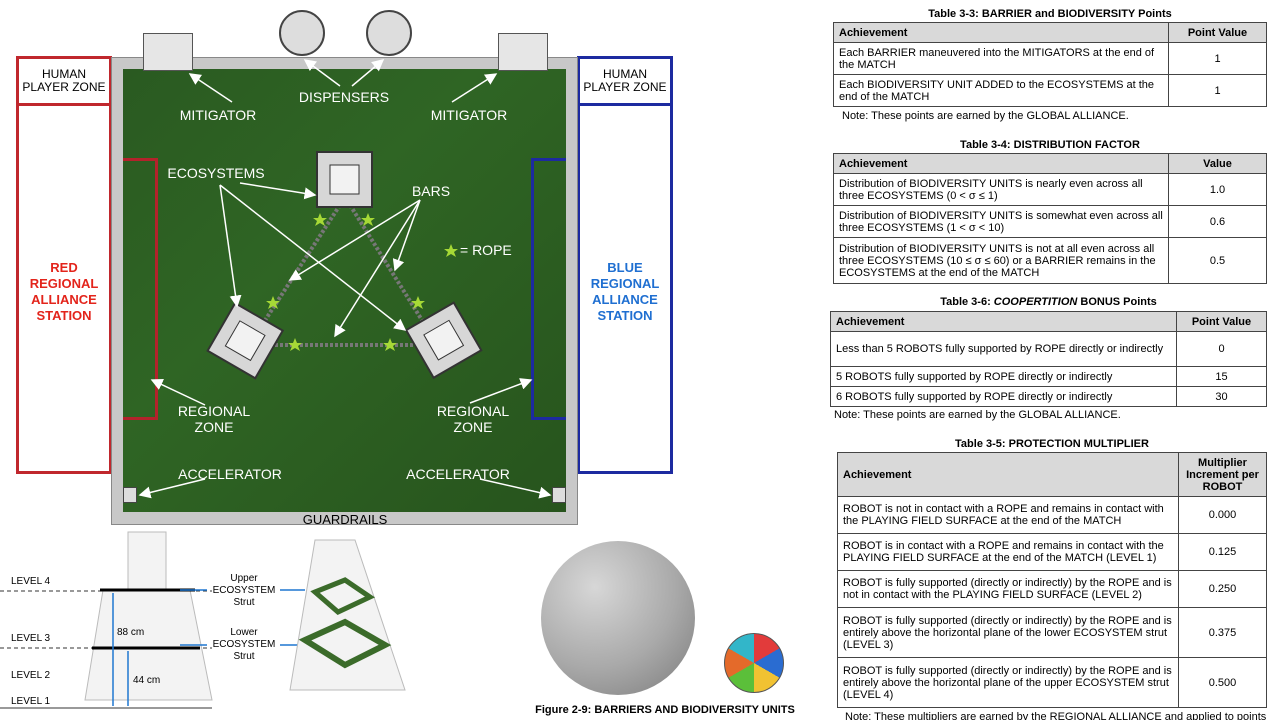  What do you see at coordinates (1221, 396) in the screenshot?
I see `table-cell: 30` at bounding box center [1221, 396].